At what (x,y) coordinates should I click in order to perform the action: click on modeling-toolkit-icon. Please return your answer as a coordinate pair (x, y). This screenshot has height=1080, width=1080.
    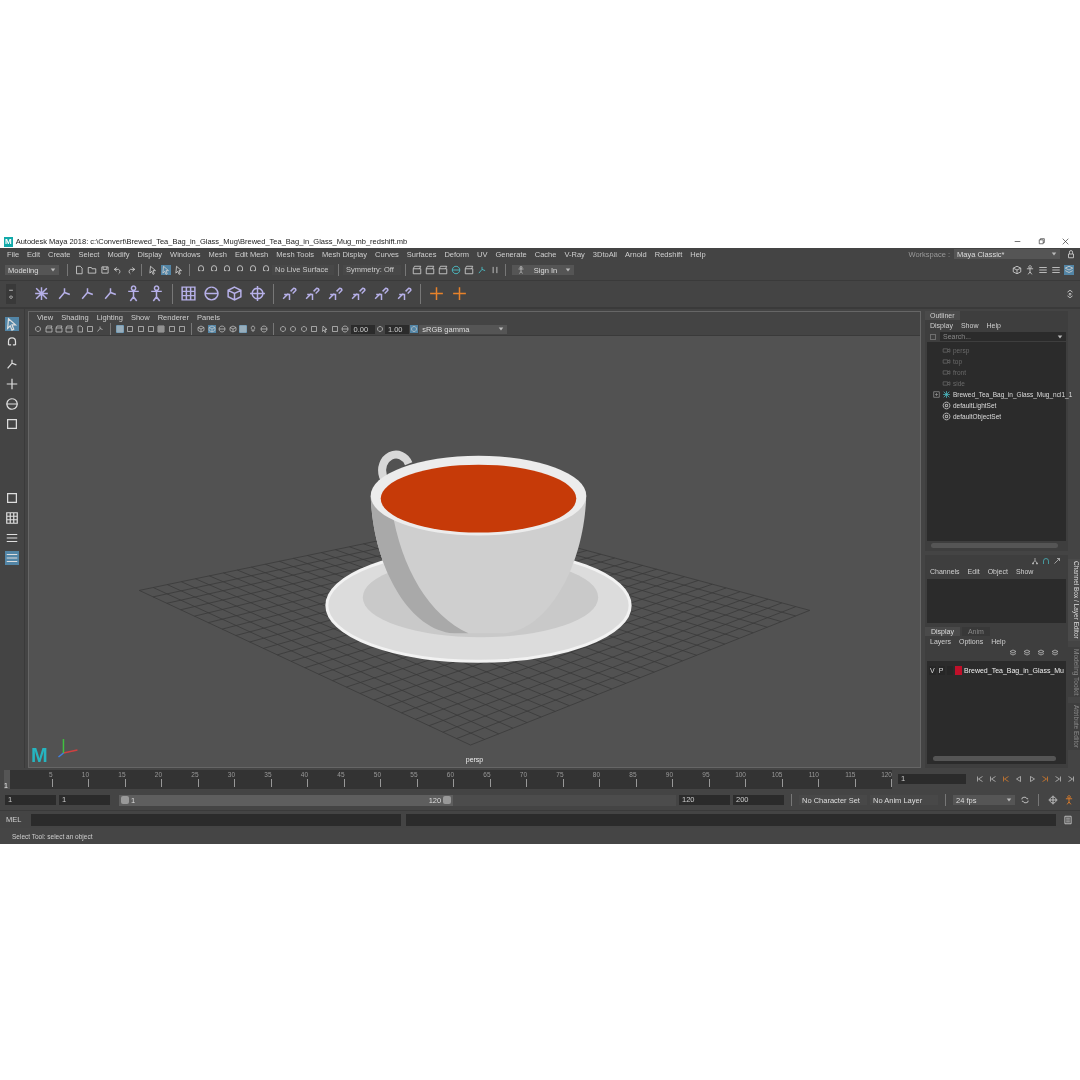
    Looking at the image, I should click on (1016, 270).